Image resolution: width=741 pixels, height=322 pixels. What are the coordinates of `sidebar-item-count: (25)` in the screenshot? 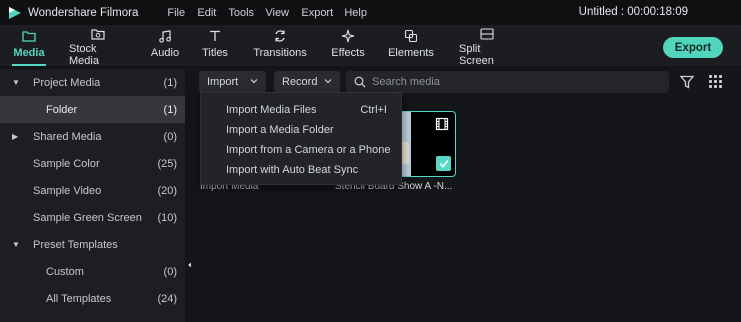 It's located at (167, 163).